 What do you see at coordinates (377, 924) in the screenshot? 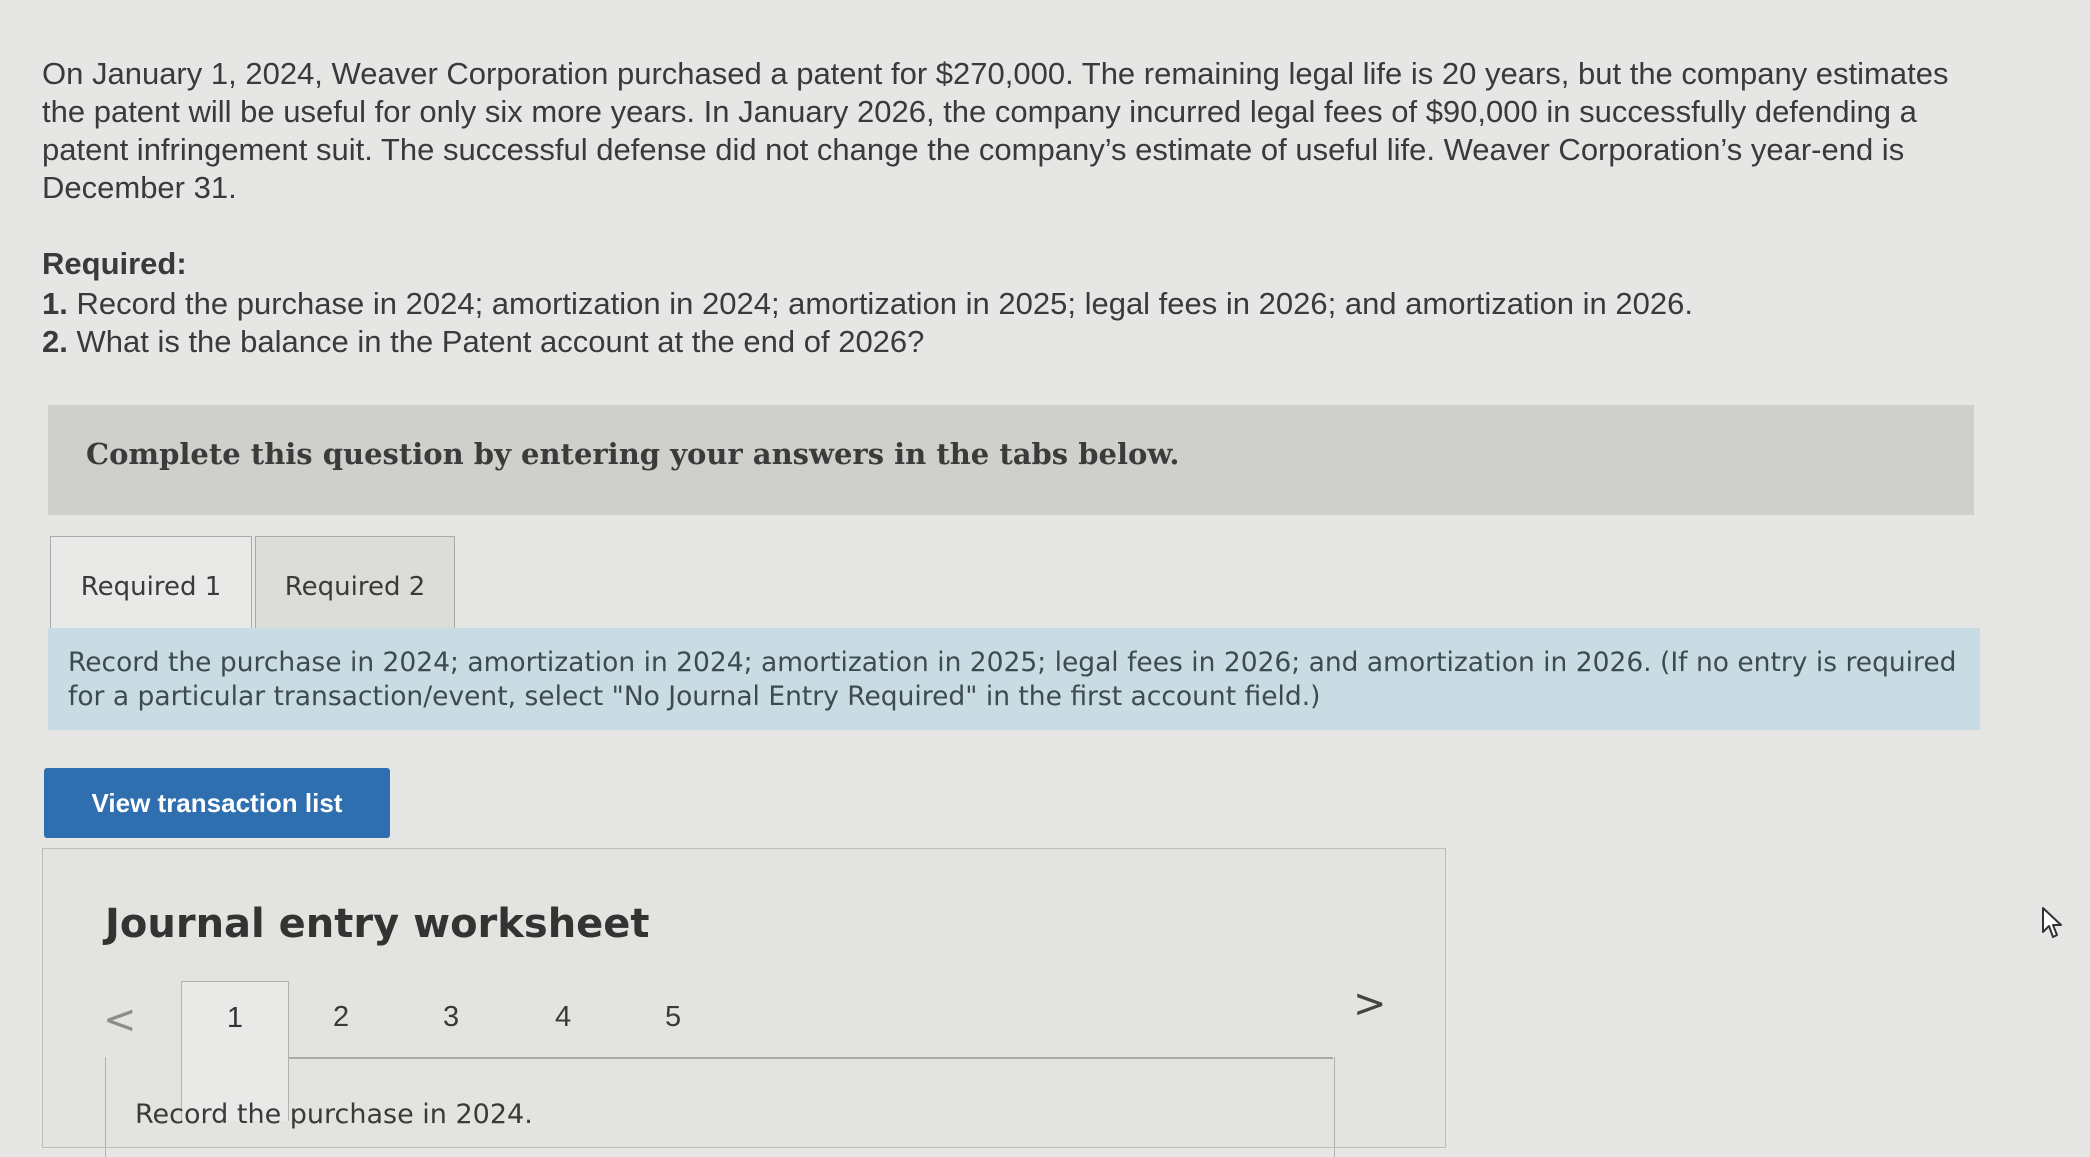
I see `worksheet-title: Journal entry worksheet` at bounding box center [377, 924].